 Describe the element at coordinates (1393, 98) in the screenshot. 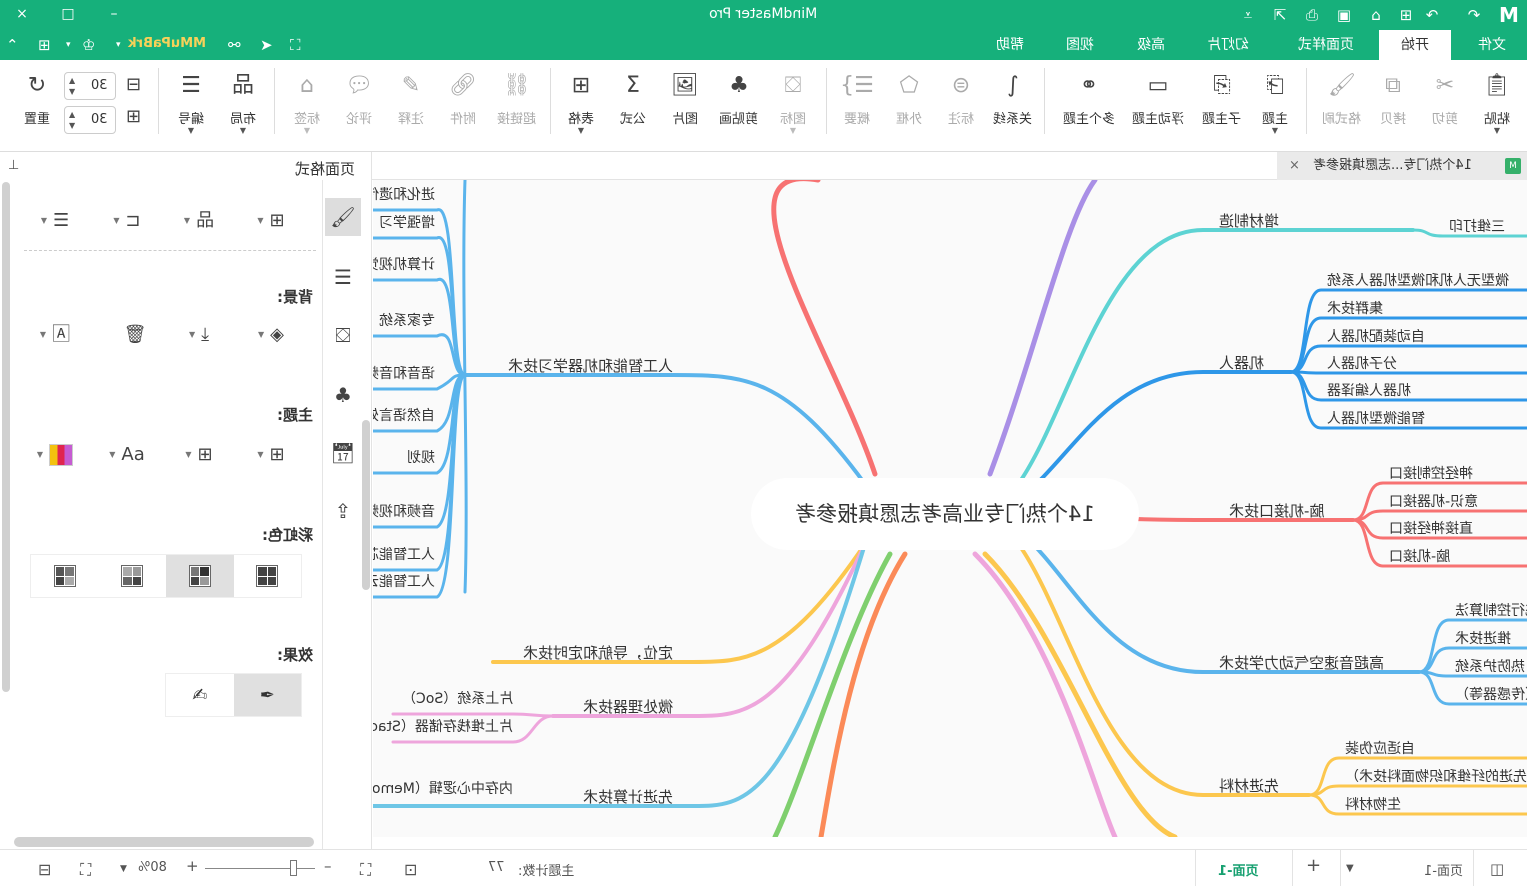

I see `copy-button: ⧉ 拷贝` at that location.